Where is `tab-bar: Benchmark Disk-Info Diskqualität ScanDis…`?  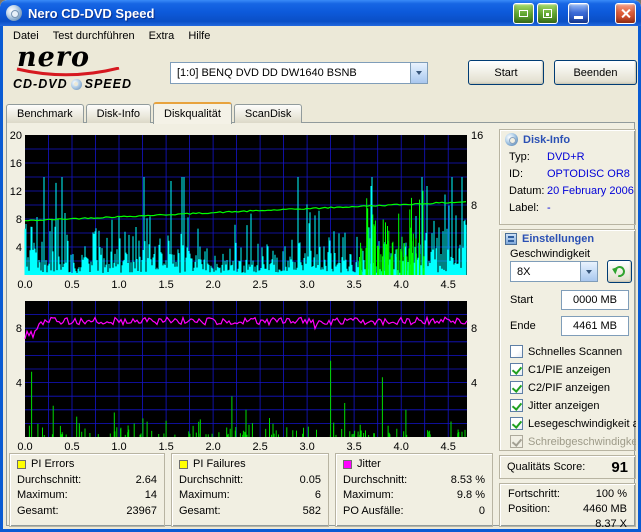 tab-bar: Benchmark Disk-Info Diskqualität ScanDis… is located at coordinates (155, 112).